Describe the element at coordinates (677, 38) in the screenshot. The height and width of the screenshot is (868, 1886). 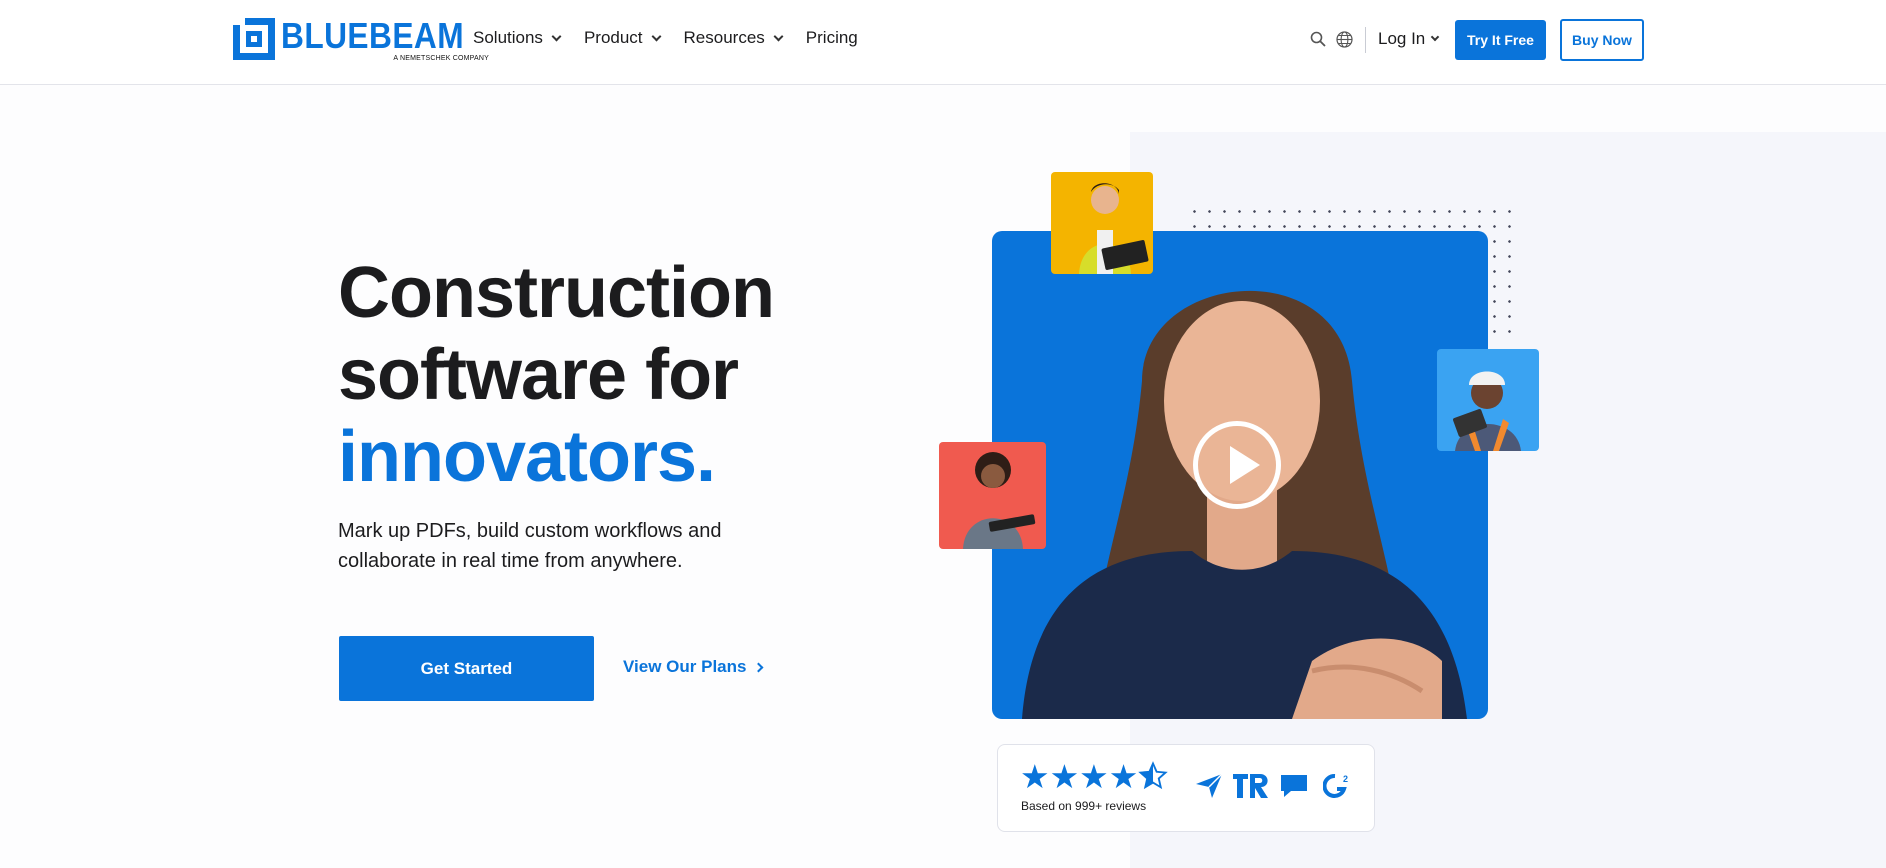
I see `main-nav: Solutions Product Resources Pricing` at that location.